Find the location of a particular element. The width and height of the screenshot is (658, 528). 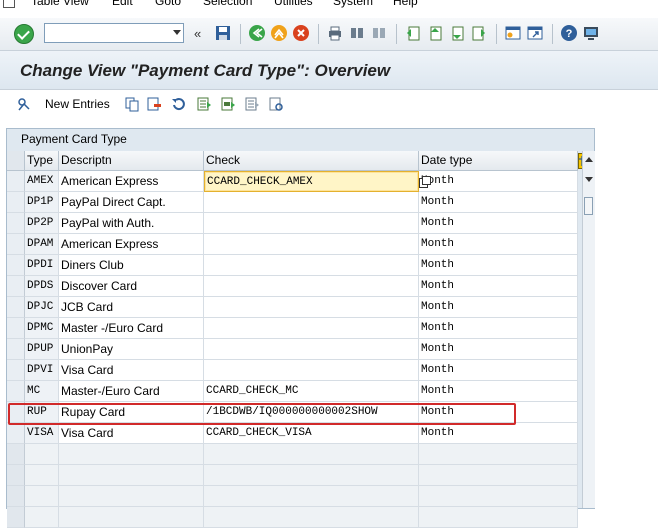

cell-type: DPUP is located at coordinates (42, 349).